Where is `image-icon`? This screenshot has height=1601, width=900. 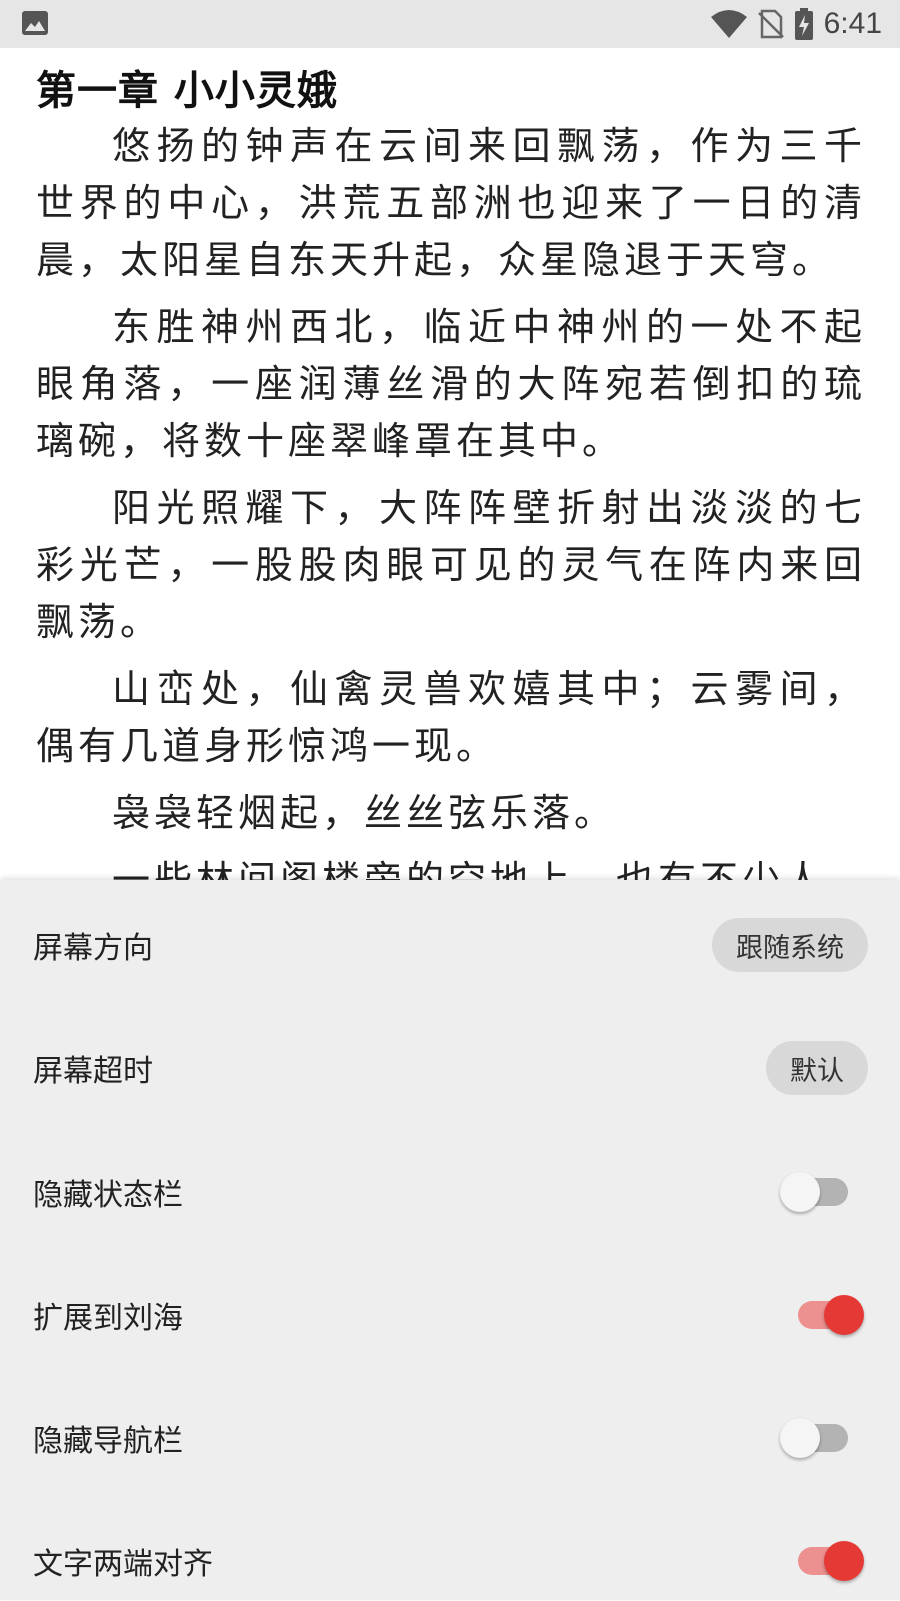
image-icon is located at coordinates (35, 23).